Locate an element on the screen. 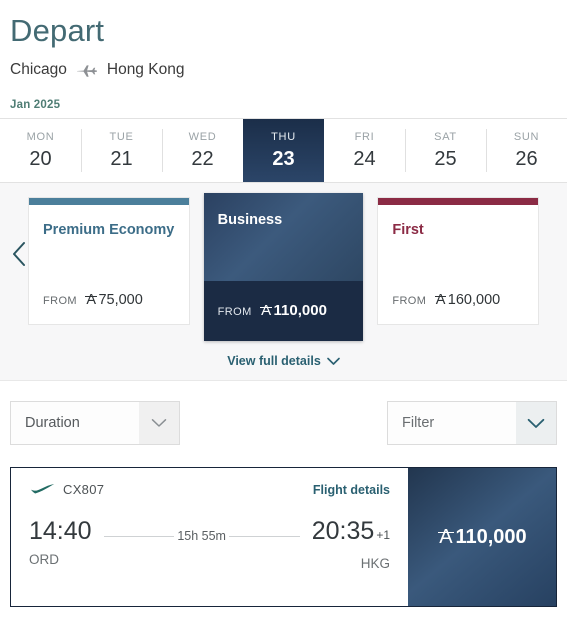  date-cell-tue: TUE 21 is located at coordinates (121, 150).